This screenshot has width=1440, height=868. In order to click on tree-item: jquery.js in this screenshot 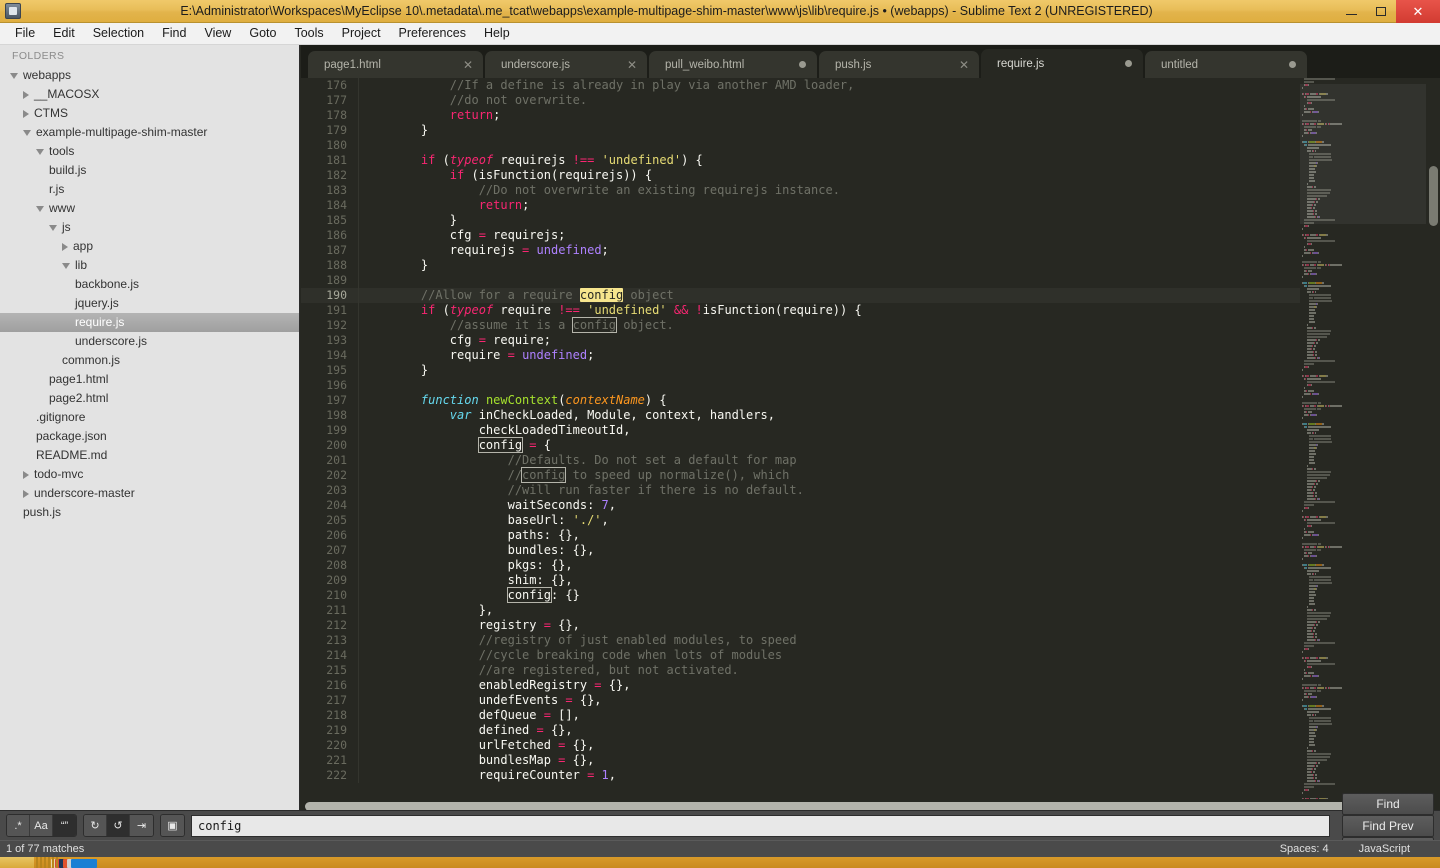, I will do `click(149, 303)`.